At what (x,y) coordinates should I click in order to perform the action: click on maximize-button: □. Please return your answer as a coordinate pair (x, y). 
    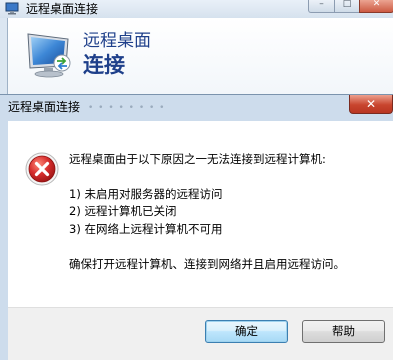
    Looking at the image, I should click on (347, 6).